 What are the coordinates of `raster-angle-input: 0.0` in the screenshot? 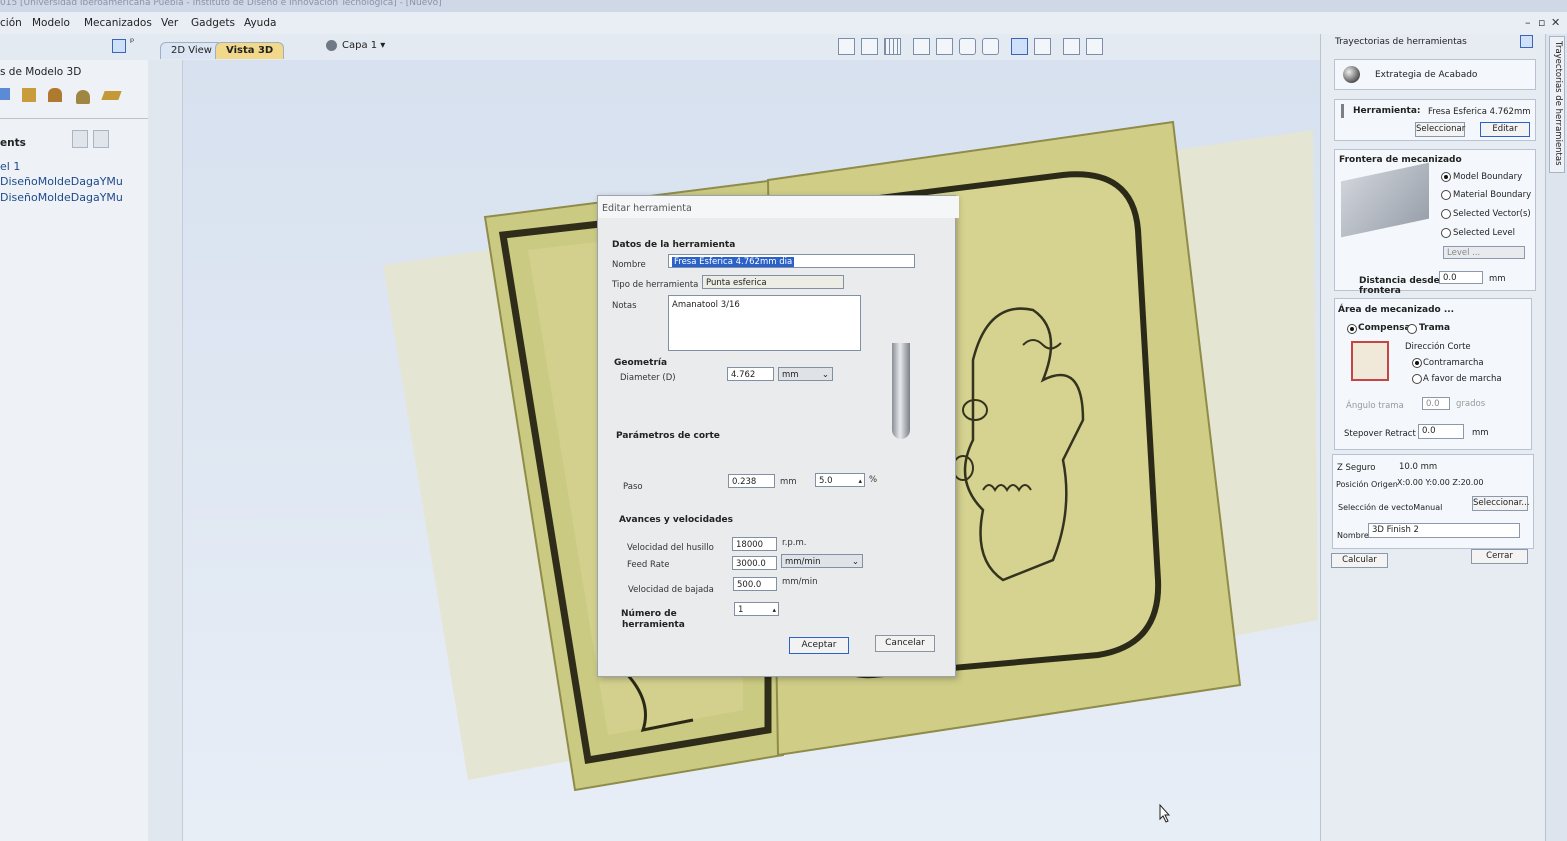 It's located at (1436, 403).